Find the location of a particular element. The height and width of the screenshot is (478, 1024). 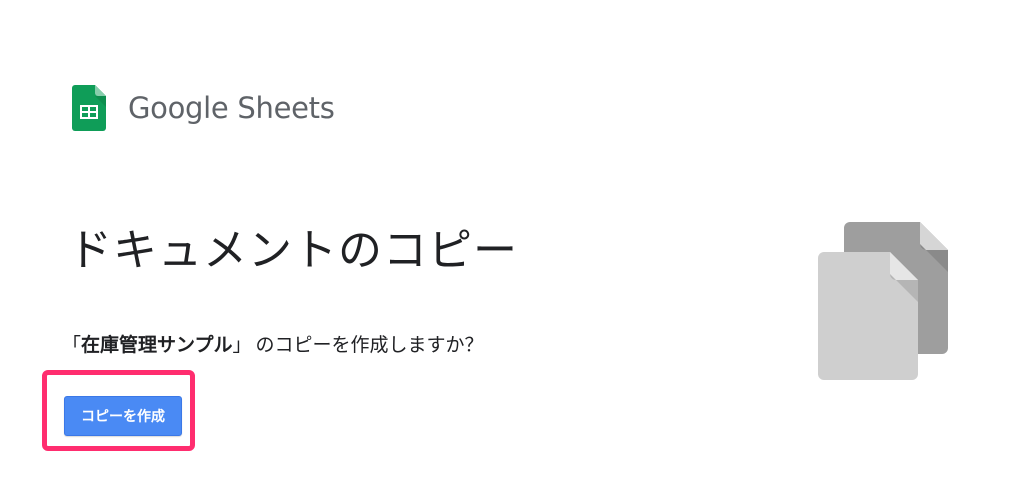

question-close-bracket: 」 is located at coordinates (242, 345).